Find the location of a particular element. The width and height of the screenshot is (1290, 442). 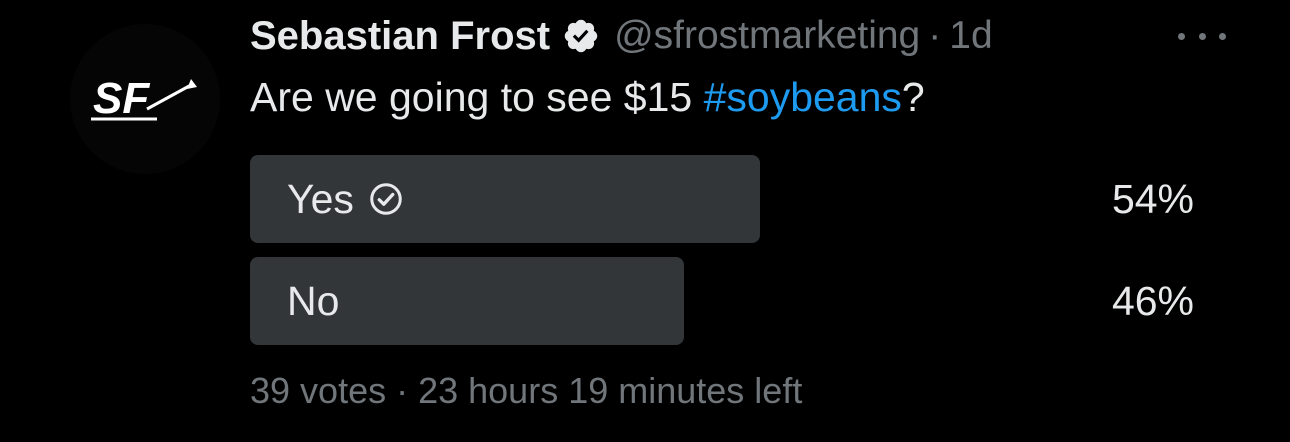

poll-option-label-container: No is located at coordinates (313, 301).